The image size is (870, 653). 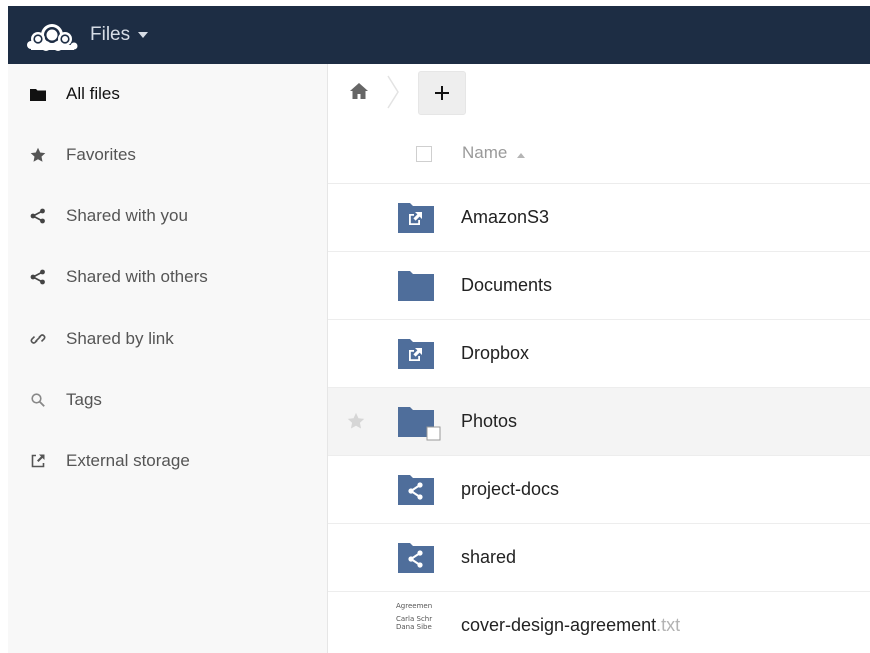 What do you see at coordinates (414, 626) in the screenshot?
I see `thumbnail-line: Dana Sibe` at bounding box center [414, 626].